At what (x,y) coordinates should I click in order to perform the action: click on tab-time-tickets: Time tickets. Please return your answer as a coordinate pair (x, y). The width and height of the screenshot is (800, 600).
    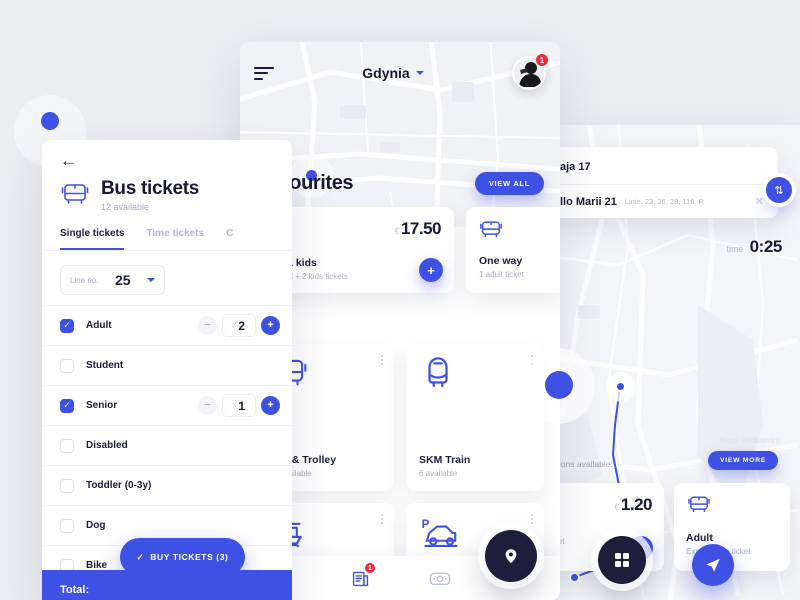
    Looking at the image, I should click on (175, 239).